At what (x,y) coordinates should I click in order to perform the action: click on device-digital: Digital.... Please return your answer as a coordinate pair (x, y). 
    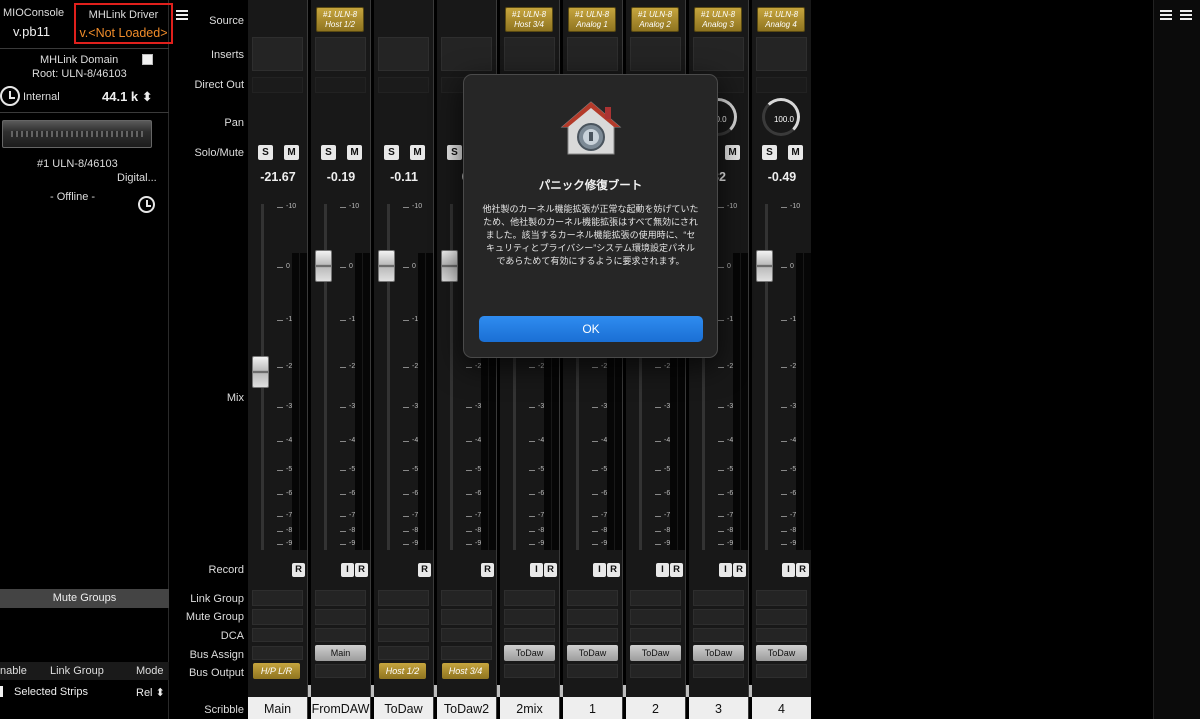
    Looking at the image, I should click on (137, 178).